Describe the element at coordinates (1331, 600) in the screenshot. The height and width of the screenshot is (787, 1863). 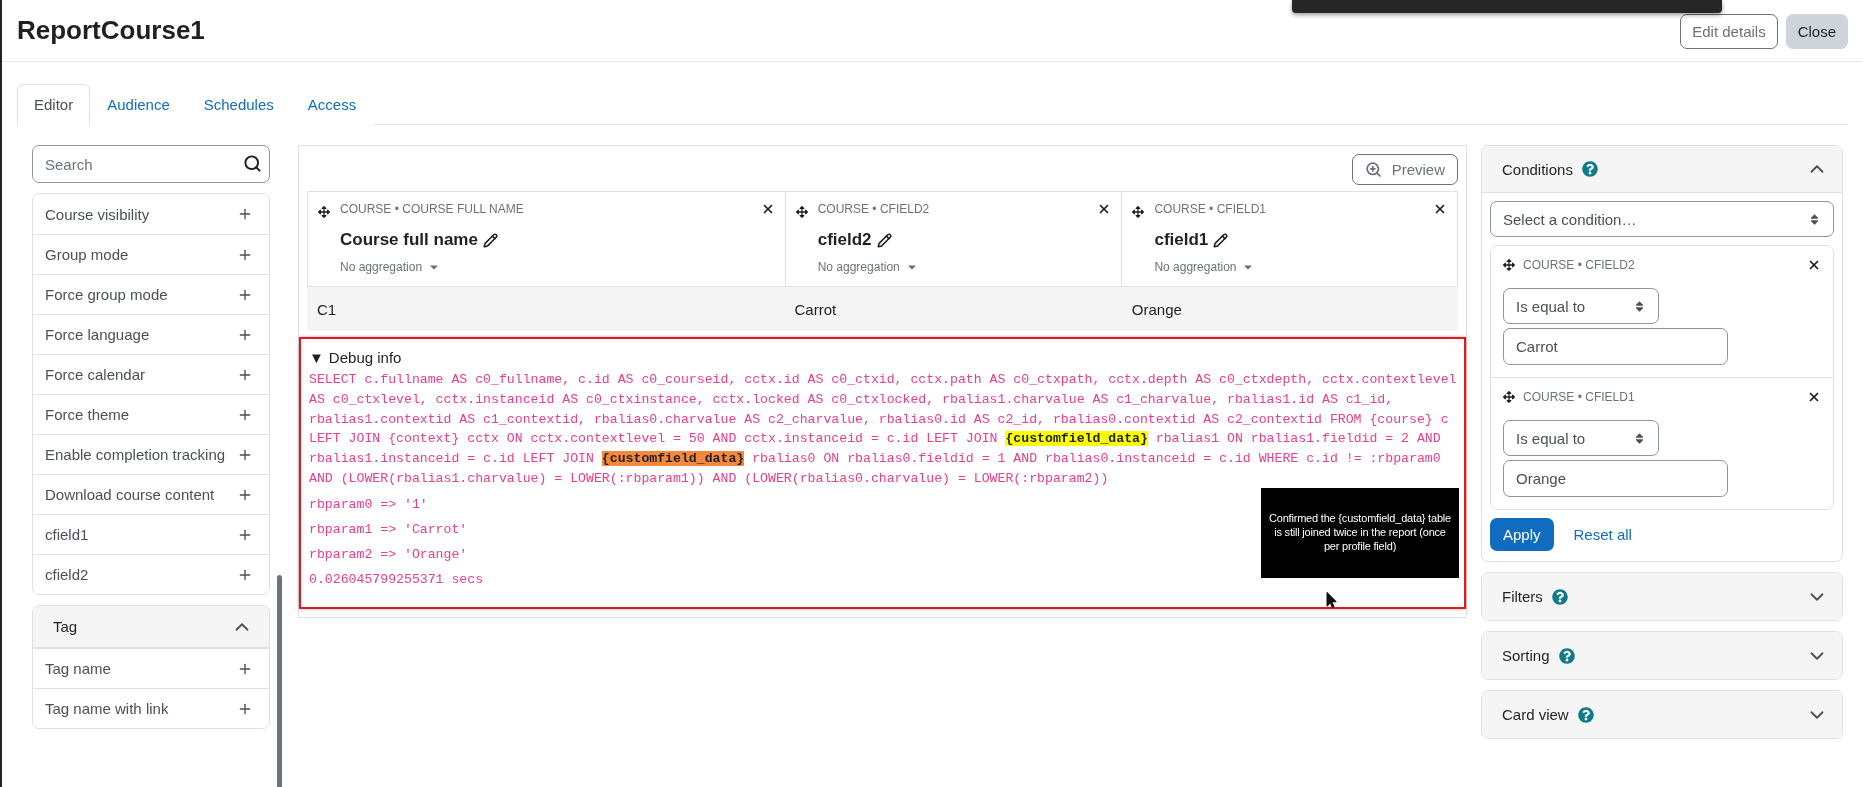
I see `cursor-icon` at that location.